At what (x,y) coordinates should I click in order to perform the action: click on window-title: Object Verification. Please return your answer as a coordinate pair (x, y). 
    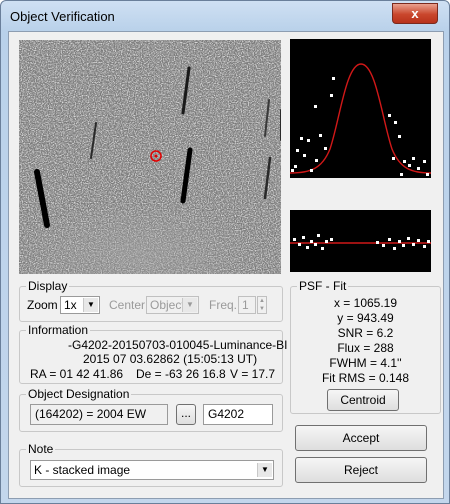
    Looking at the image, I should click on (62, 16).